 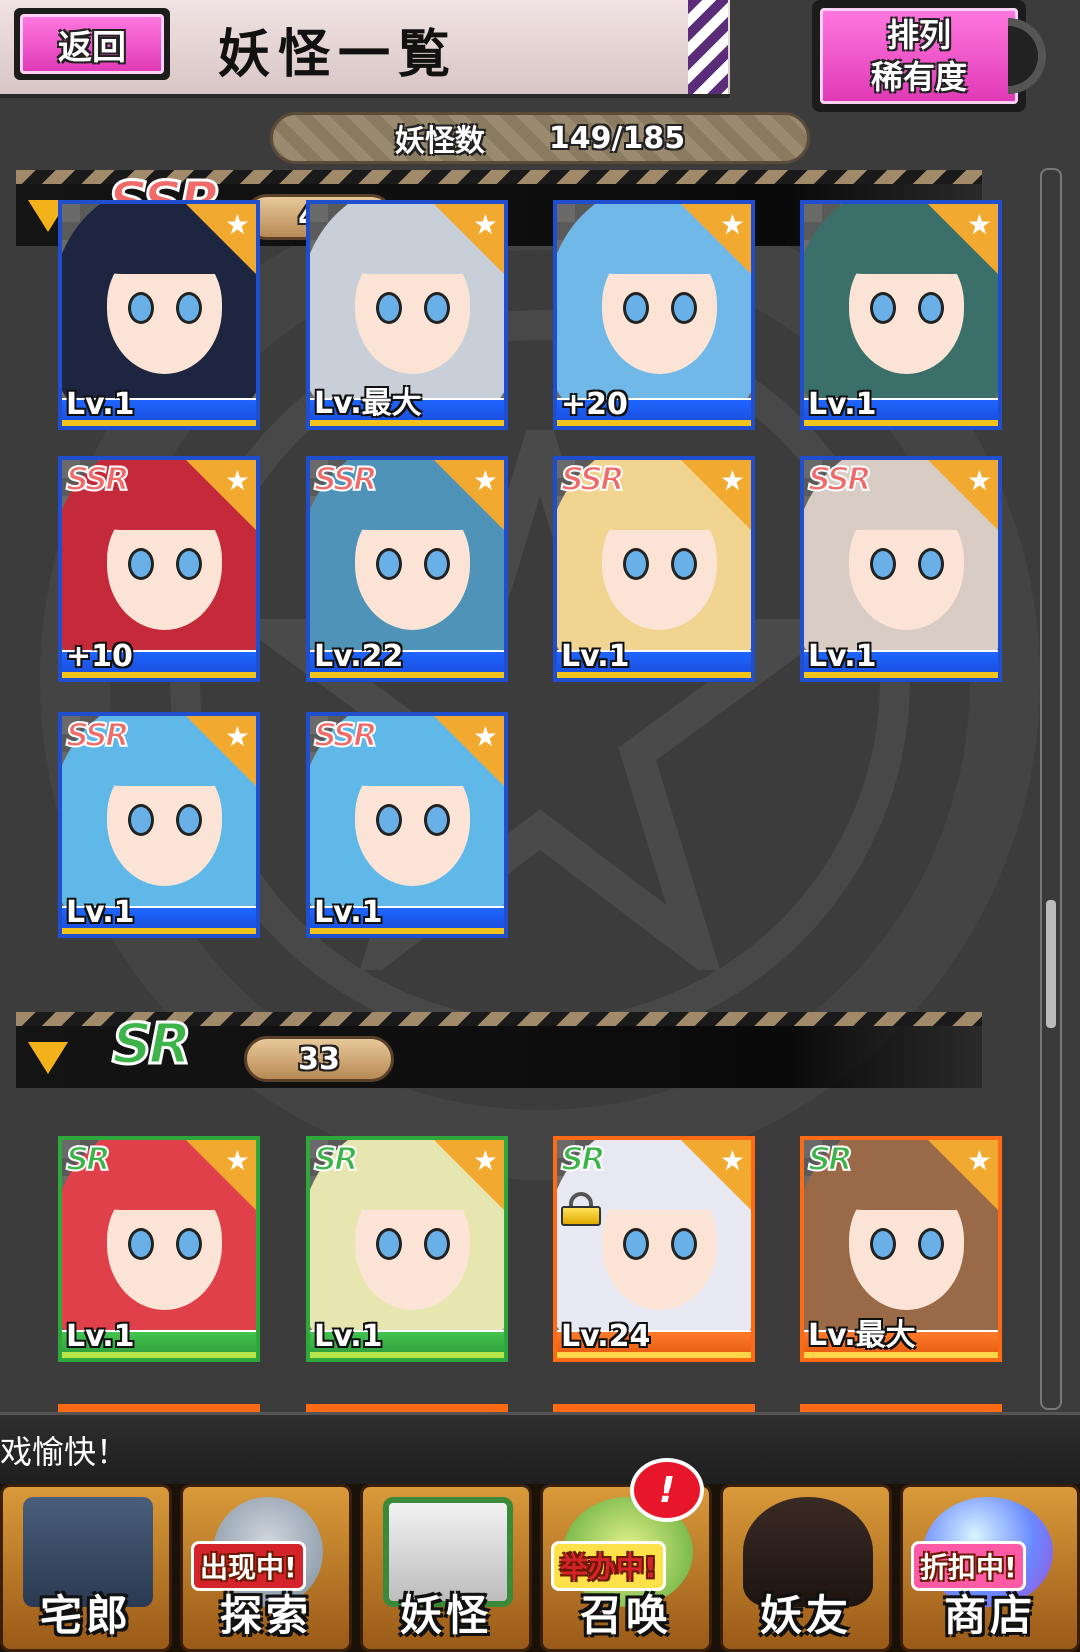 What do you see at coordinates (1034, 56) in the screenshot?
I see `gear-icon` at bounding box center [1034, 56].